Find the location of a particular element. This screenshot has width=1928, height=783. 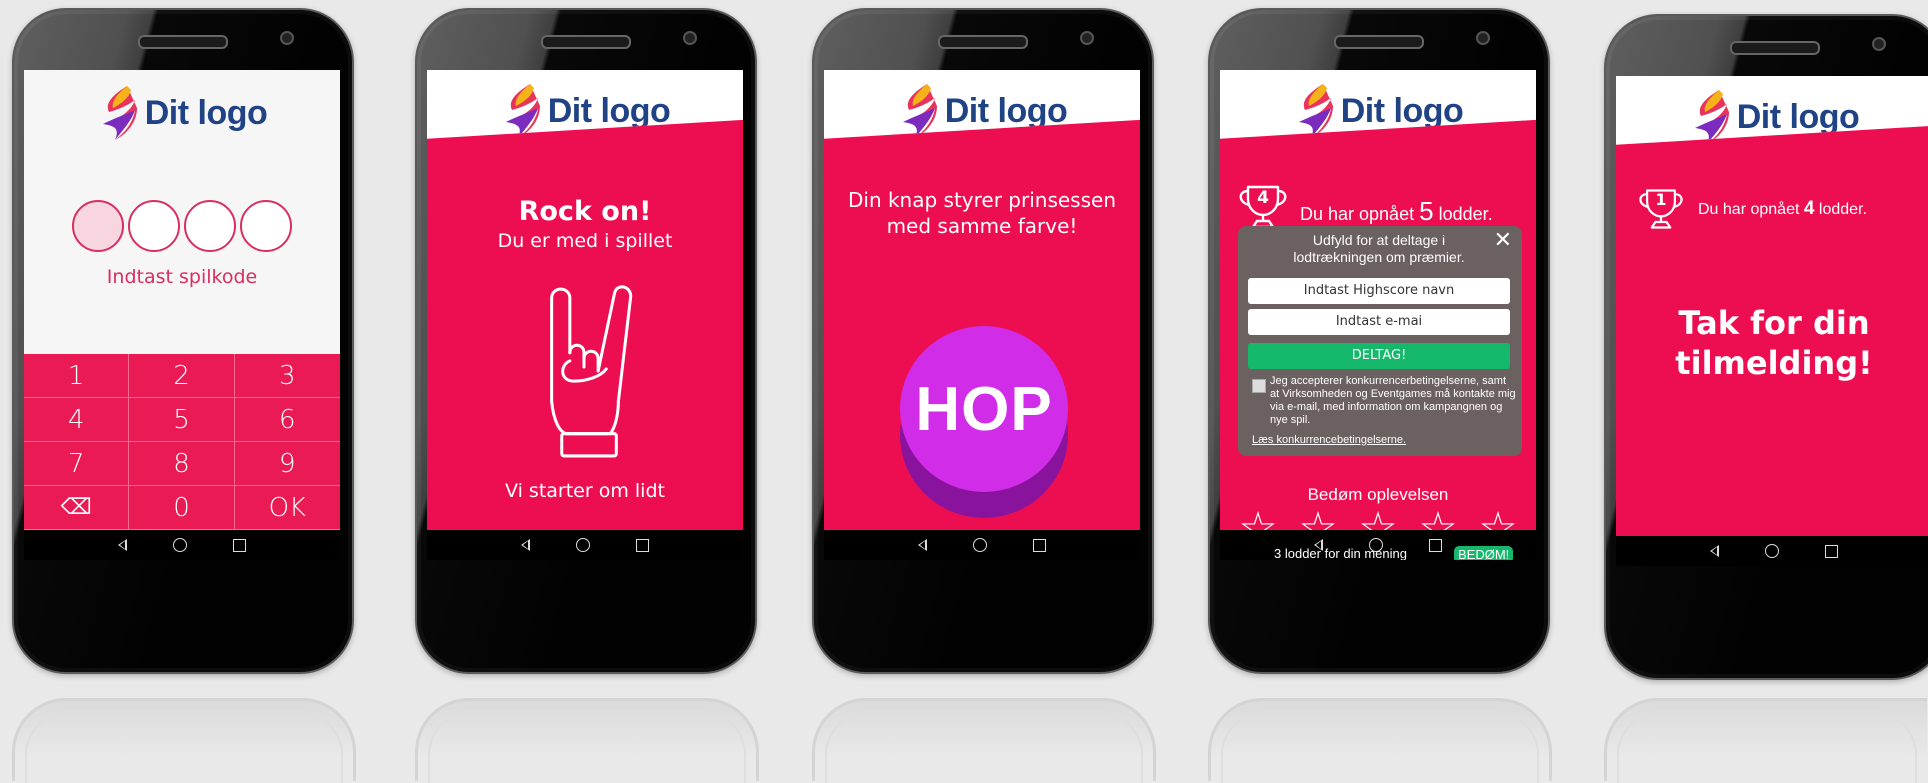

title: Rock on! is located at coordinates (585, 211).